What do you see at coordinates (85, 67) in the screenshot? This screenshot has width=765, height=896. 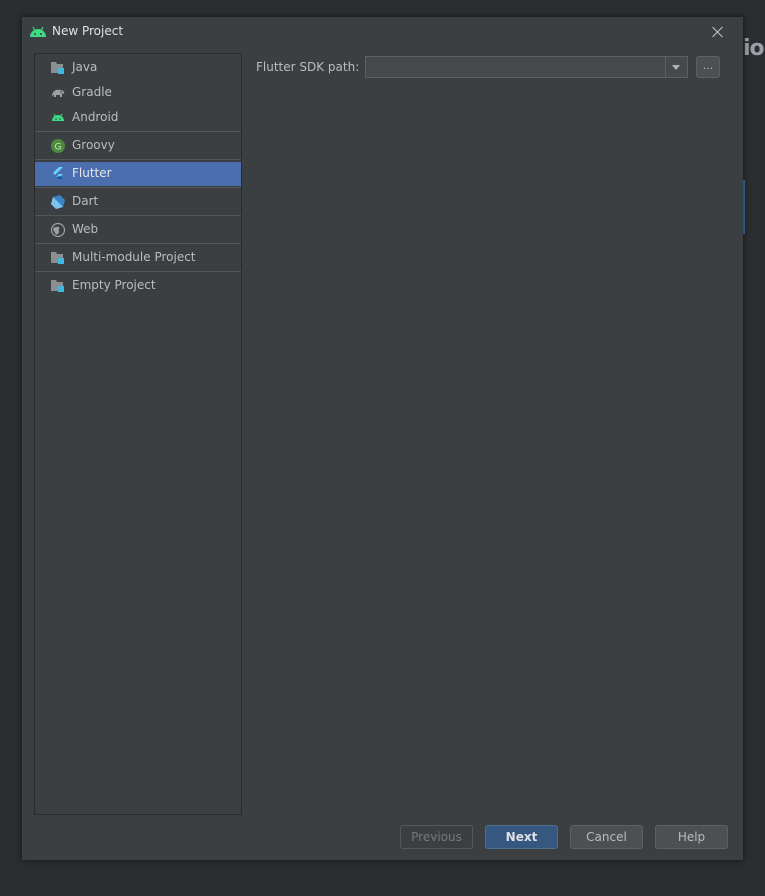 I see `sidebar-item-label: Java` at bounding box center [85, 67].